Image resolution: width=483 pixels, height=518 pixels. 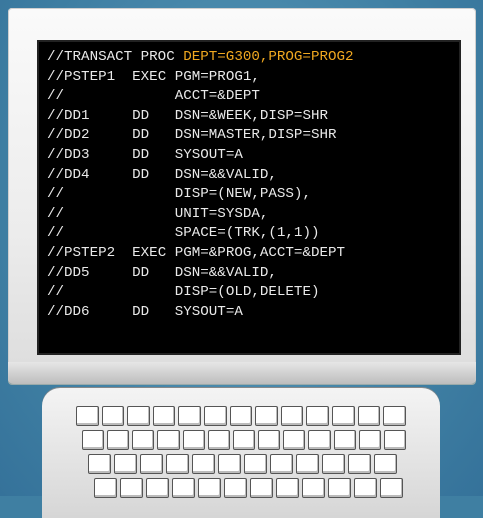 What do you see at coordinates (260, 252) in the screenshot?
I see `jcl-parameters: PGM=&PROG,ACCT=&DEPT` at bounding box center [260, 252].